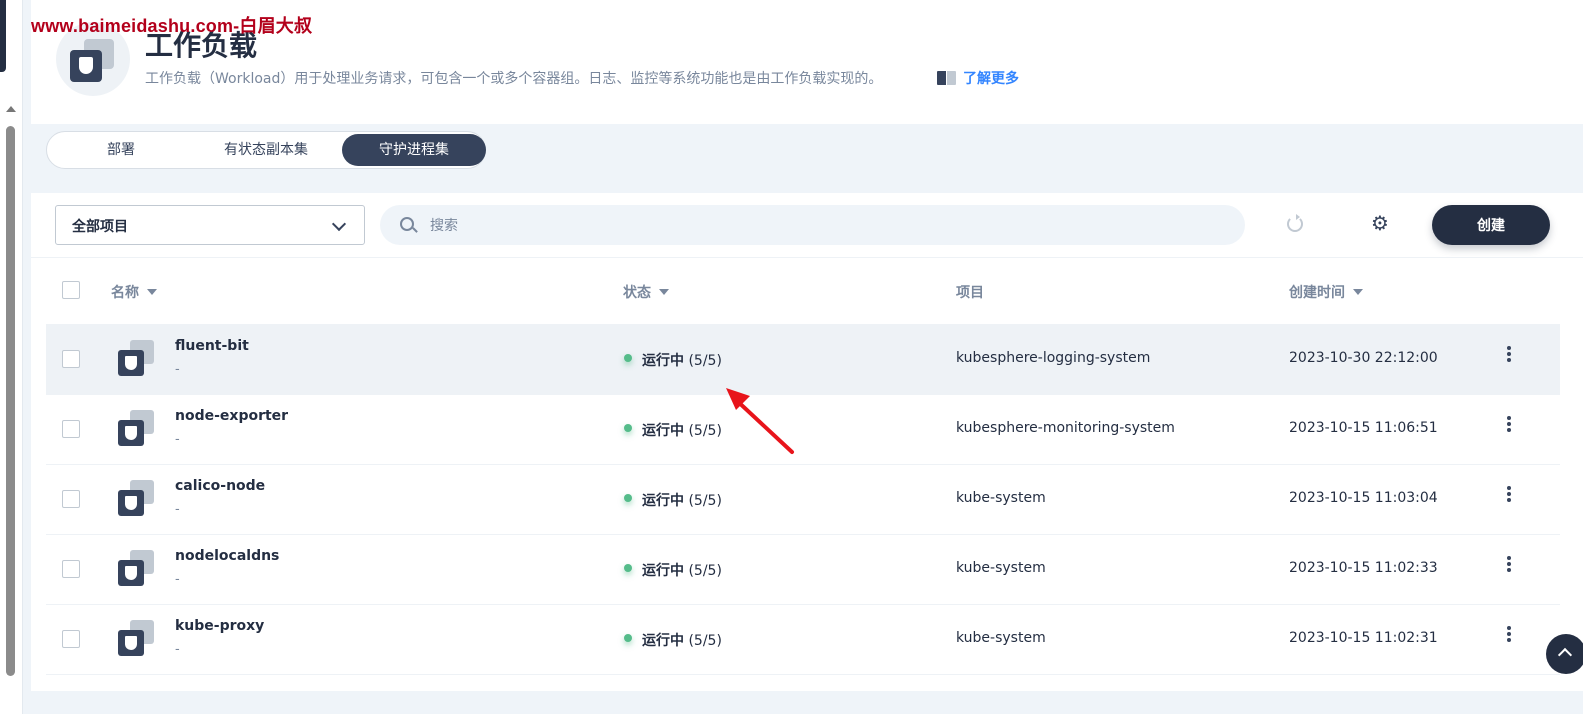  What do you see at coordinates (172, 26) in the screenshot?
I see `watermark: www.baimeidashu.com-白眉大叔` at bounding box center [172, 26].